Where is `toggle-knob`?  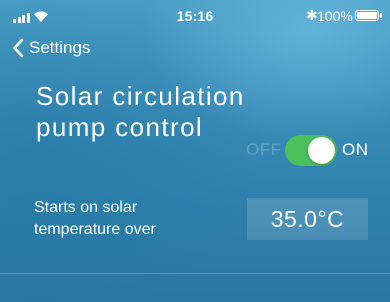
toggle-knob is located at coordinates (321, 150).